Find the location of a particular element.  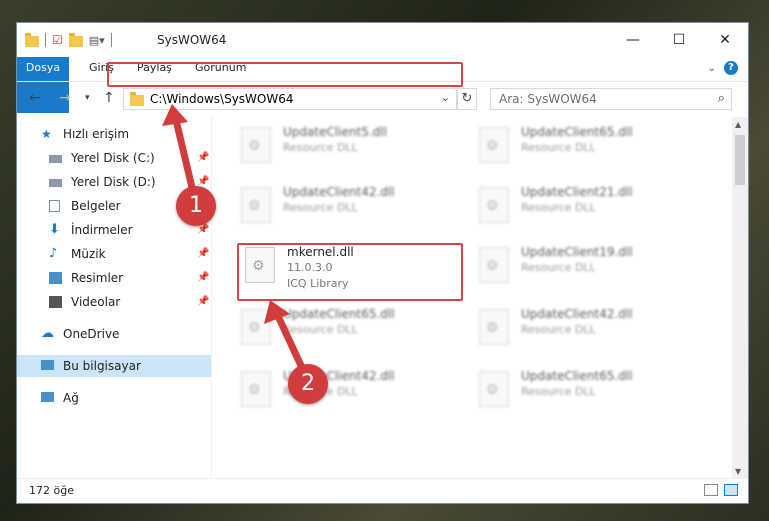

vertical-scrollbar: ▲ ▼ is located at coordinates (740, 298).